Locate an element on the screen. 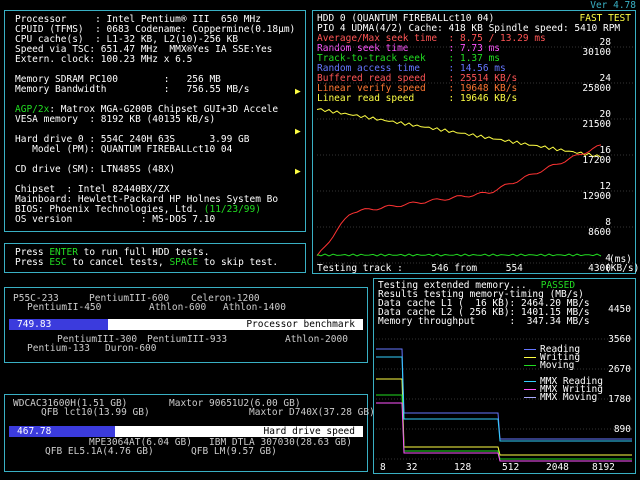  hdd-y-tick-right: 8600 is located at coordinates (599, 232).